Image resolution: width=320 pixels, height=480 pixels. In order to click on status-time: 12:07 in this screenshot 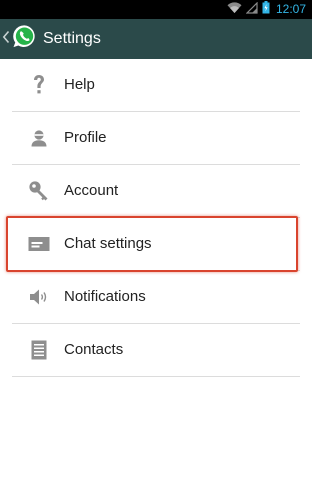, I will do `click(290, 9)`.